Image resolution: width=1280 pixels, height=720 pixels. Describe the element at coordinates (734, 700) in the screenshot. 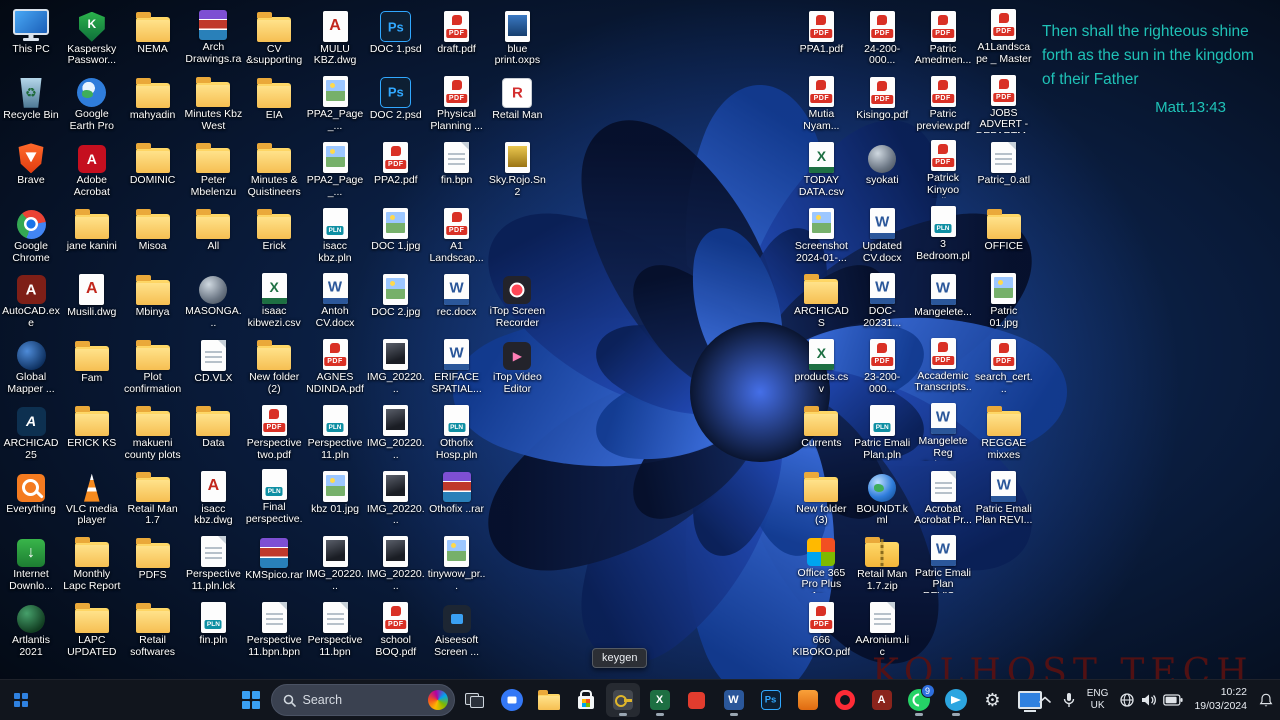

I see `word-button` at that location.